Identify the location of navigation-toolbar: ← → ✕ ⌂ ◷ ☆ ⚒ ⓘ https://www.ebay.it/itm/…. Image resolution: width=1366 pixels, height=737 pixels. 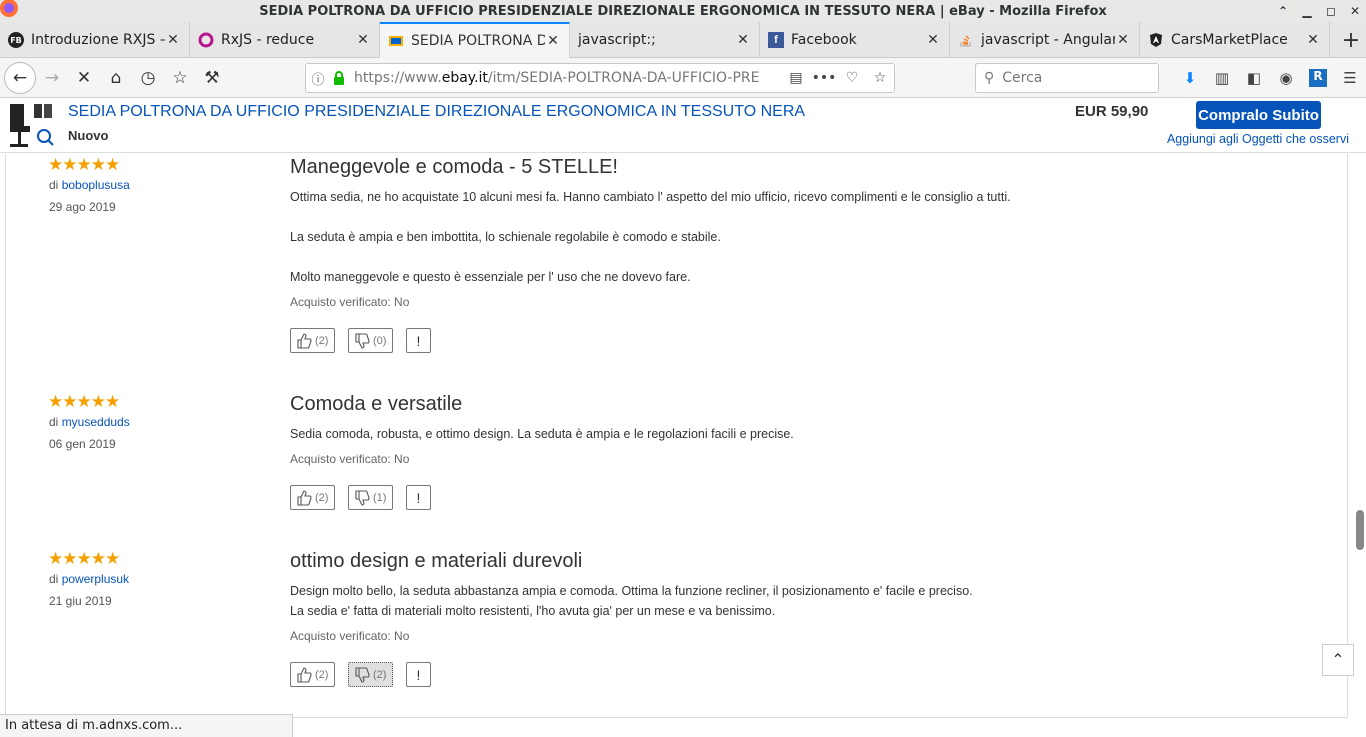
(683, 78).